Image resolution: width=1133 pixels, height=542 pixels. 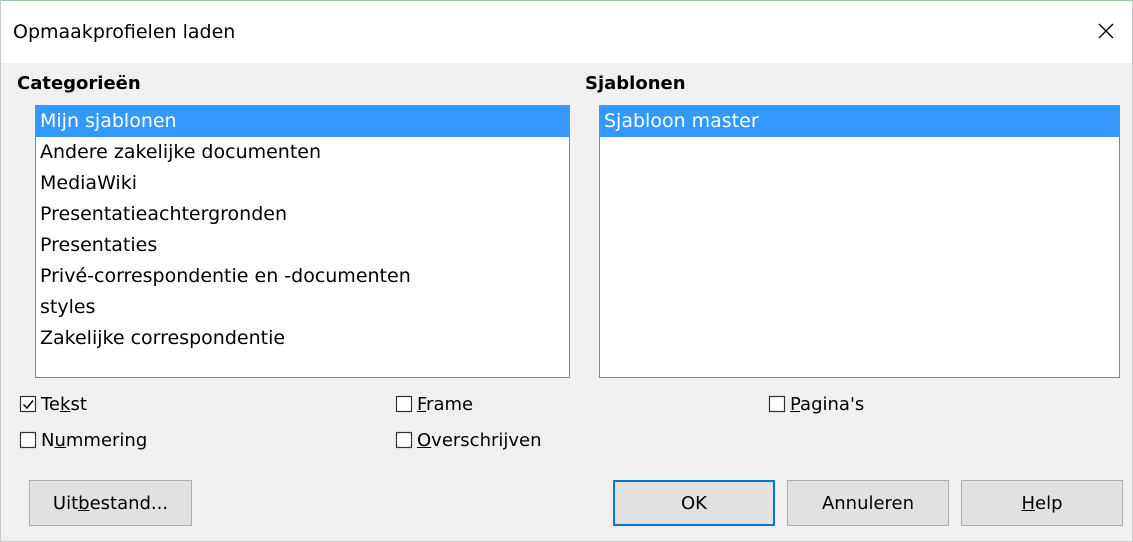 What do you see at coordinates (635, 83) in the screenshot?
I see `templates-label: Sjablonen` at bounding box center [635, 83].